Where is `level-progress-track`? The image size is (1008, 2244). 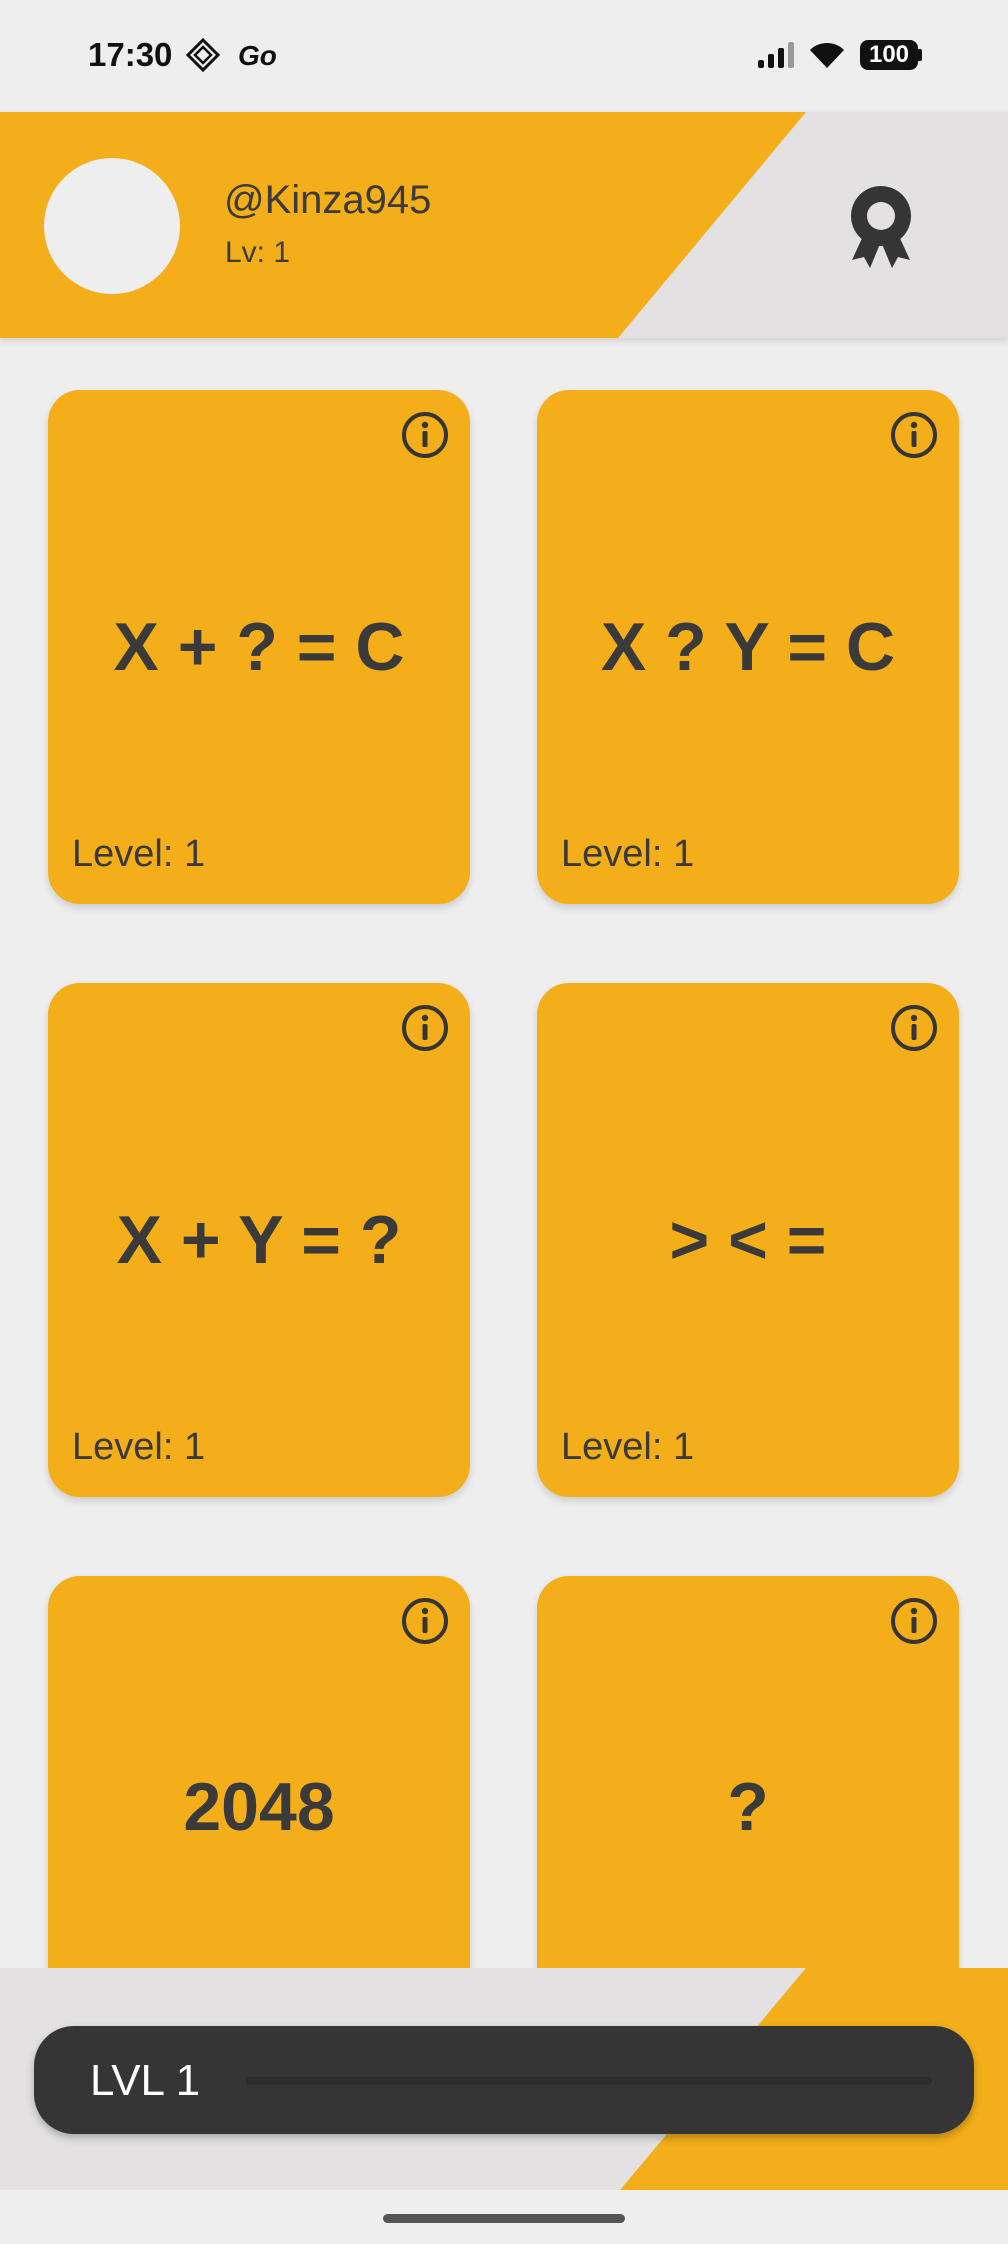
level-progress-track is located at coordinates (589, 2081).